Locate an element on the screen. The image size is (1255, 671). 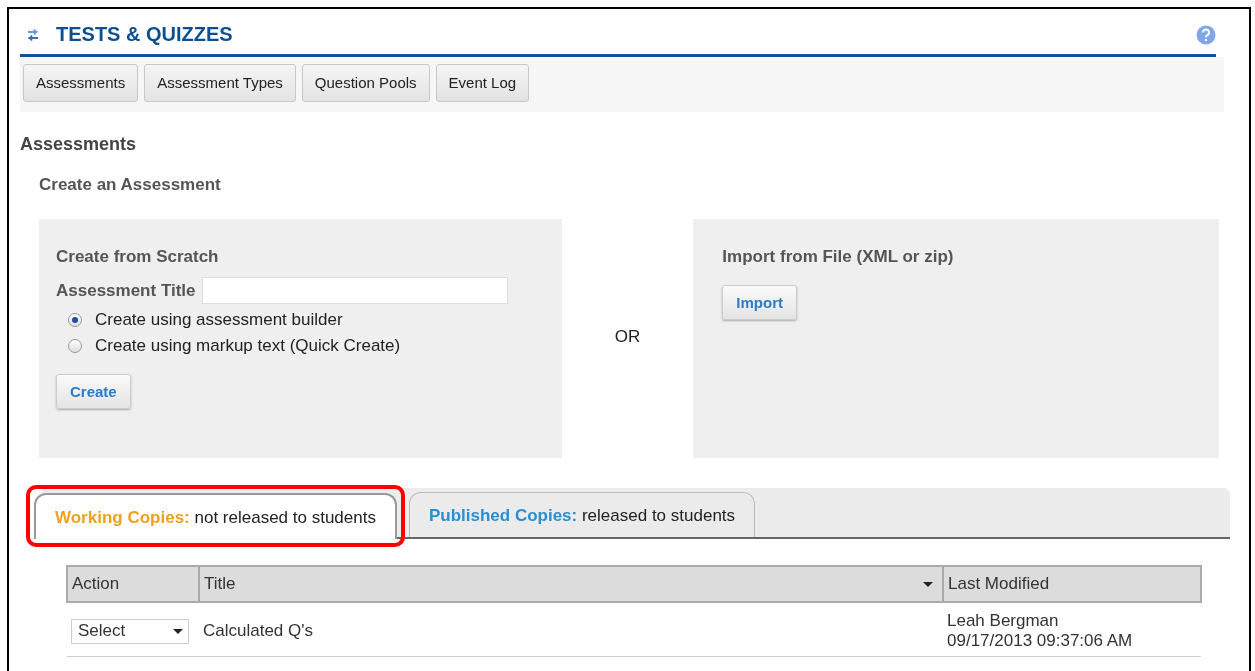
create-button: Create is located at coordinates (93, 391).